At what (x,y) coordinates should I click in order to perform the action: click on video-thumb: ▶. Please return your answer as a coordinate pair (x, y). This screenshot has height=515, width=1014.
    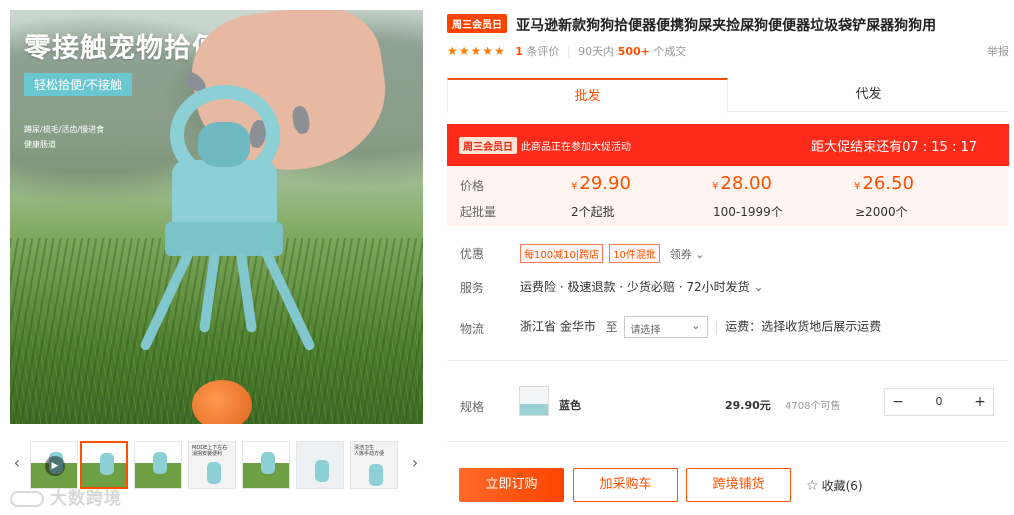
    Looking at the image, I should click on (54, 465).